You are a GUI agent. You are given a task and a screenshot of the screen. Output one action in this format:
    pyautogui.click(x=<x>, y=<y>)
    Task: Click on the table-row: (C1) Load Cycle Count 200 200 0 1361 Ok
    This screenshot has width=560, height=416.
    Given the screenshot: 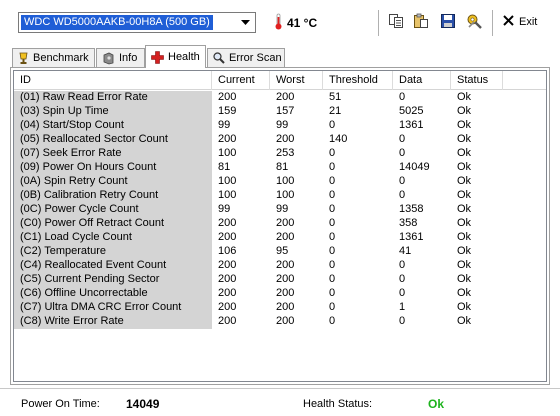 What is the action you would take?
    pyautogui.click(x=280, y=238)
    